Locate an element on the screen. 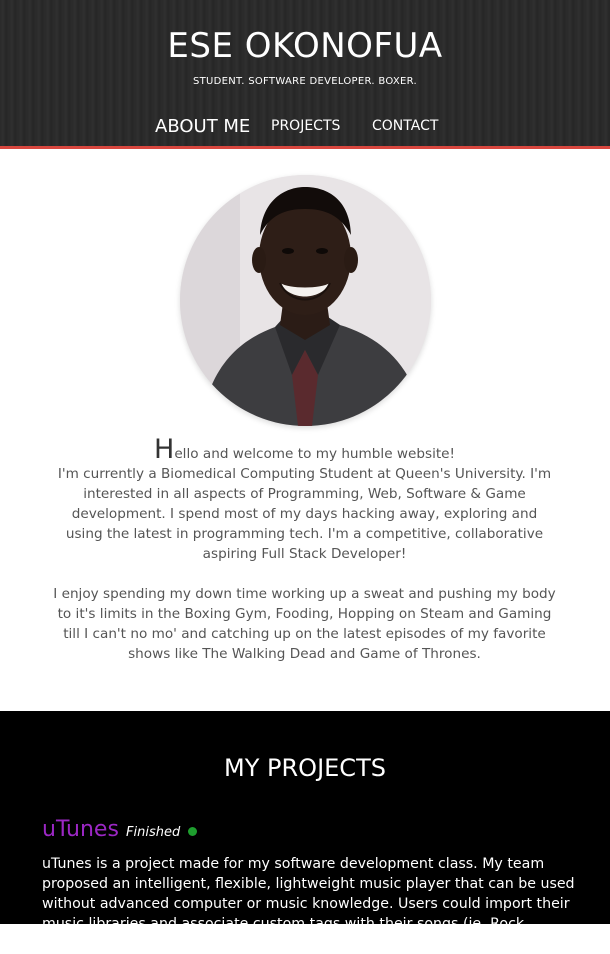  site-tagline: STUDENT. SOFTWARE DEVELOPER. BOXER. is located at coordinates (304, 81).